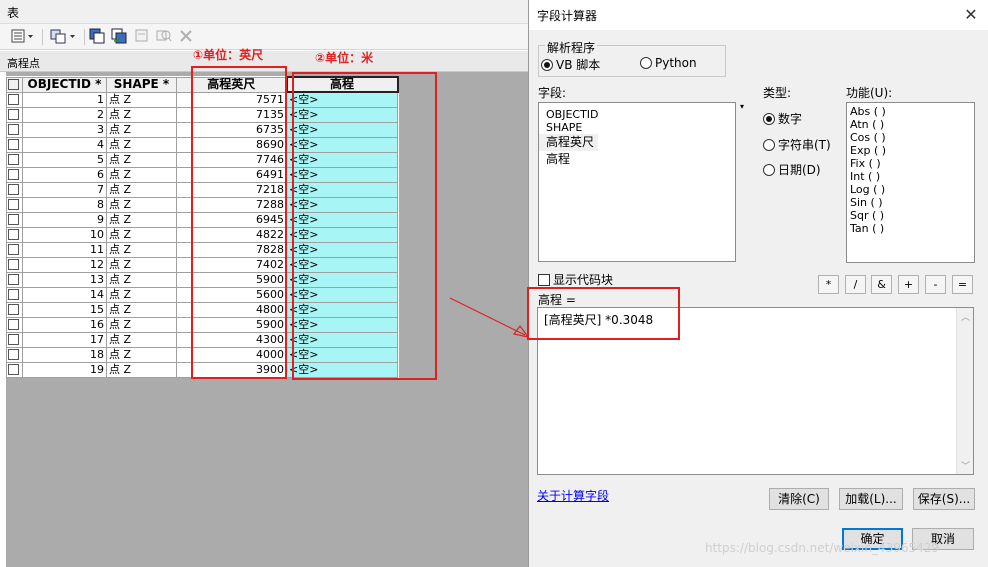 The width and height of the screenshot is (988, 567). I want to click on operator-concat-button: &, so click(881, 284).